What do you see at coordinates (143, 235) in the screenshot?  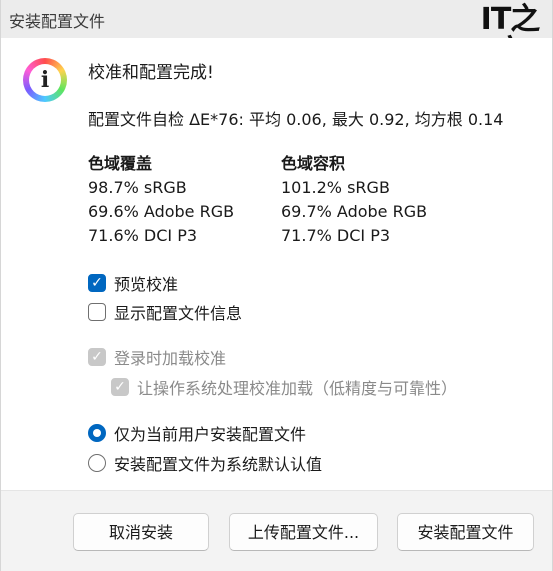 I see `coverage-dci-p3: 71.6% DCI P3` at bounding box center [143, 235].